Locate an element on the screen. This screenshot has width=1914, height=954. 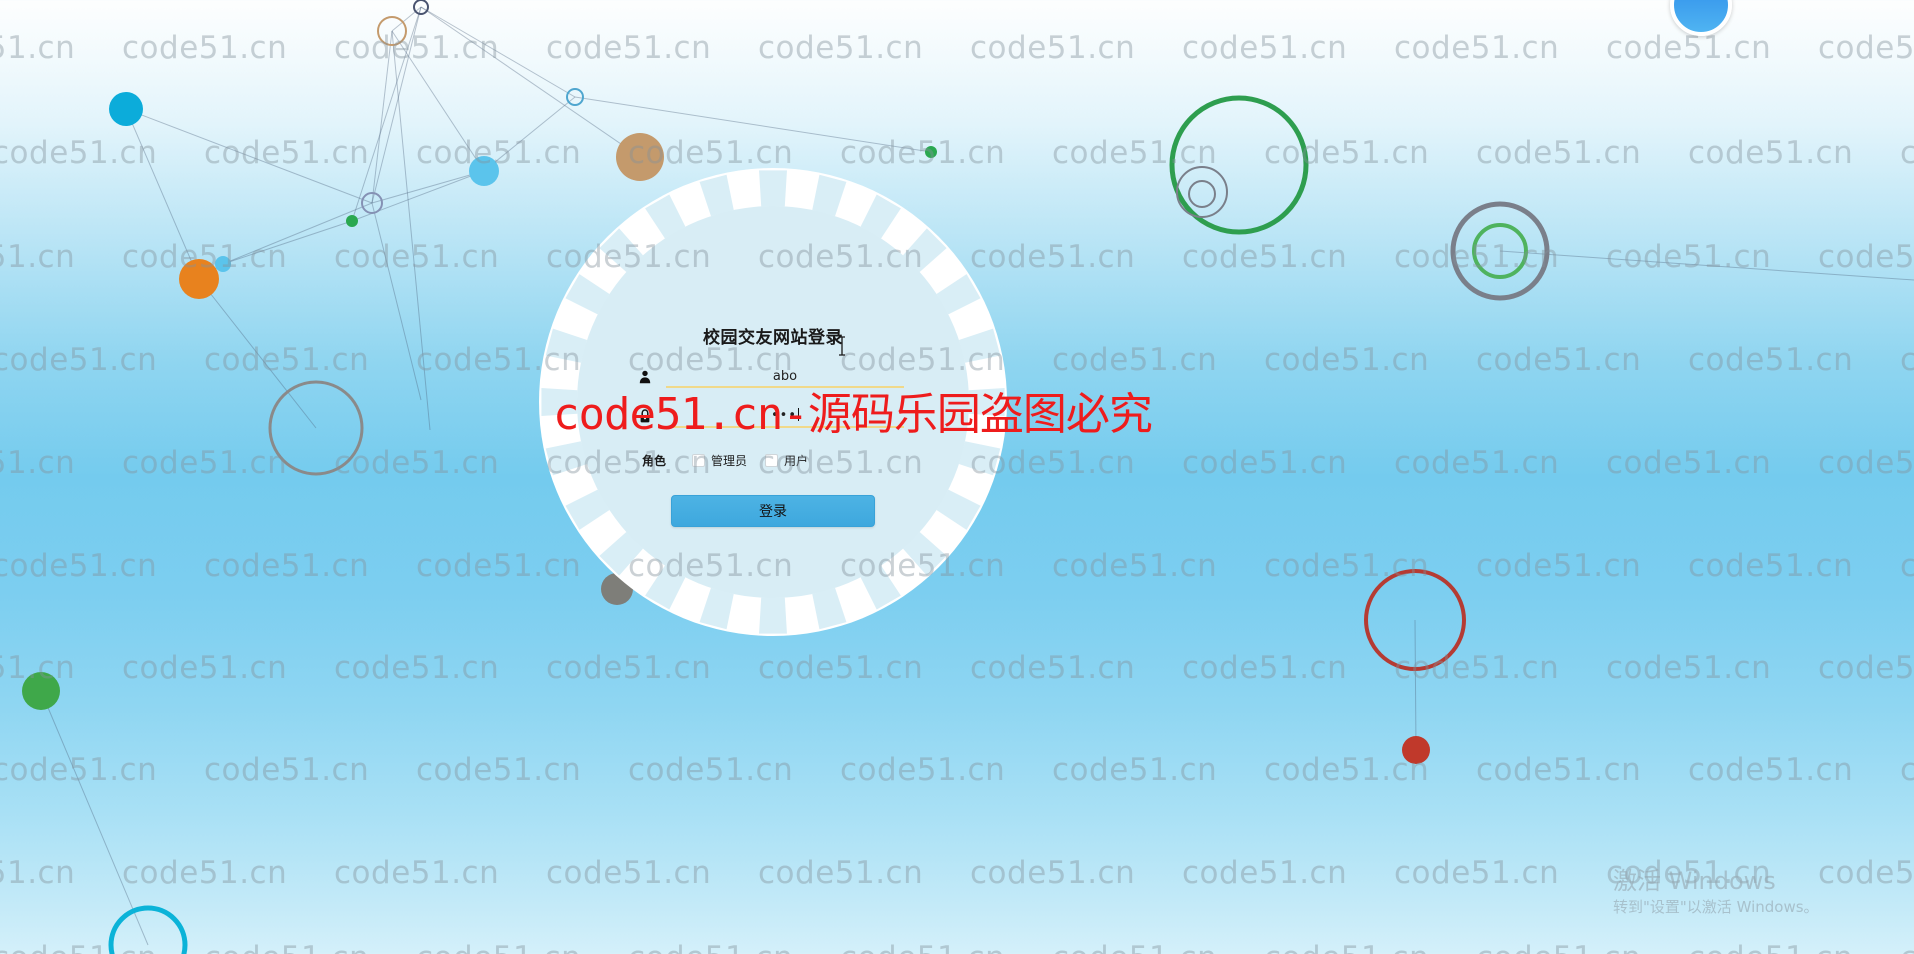
role-label: 角色 is located at coordinates (654, 461).